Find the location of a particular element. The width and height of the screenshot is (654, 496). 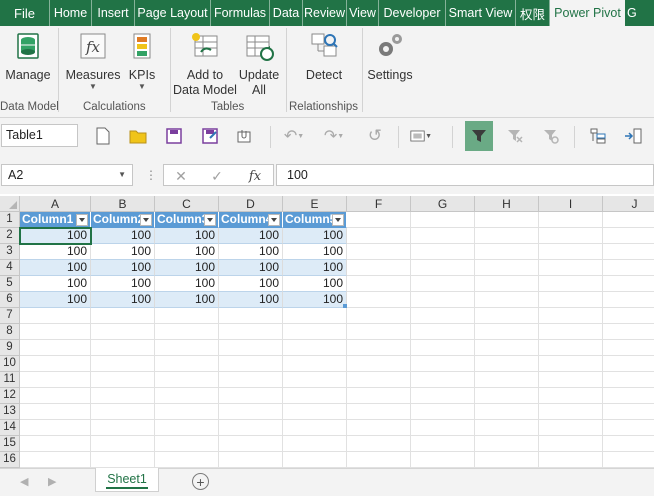

row-header-7: 7 is located at coordinates (10, 316).